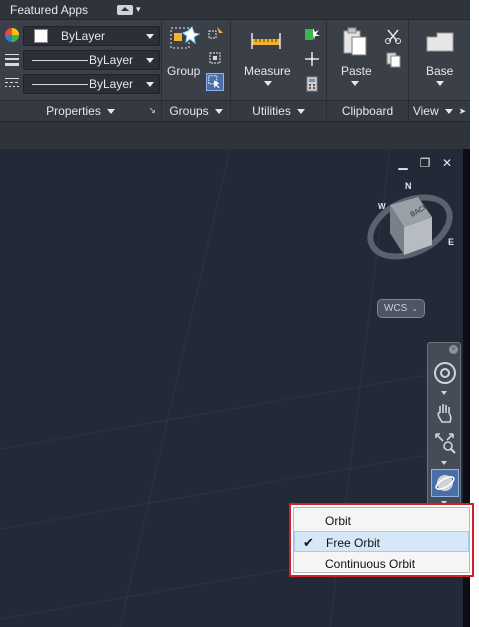  Describe the element at coordinates (440, 42) in the screenshot. I see `base-view-icon` at that location.